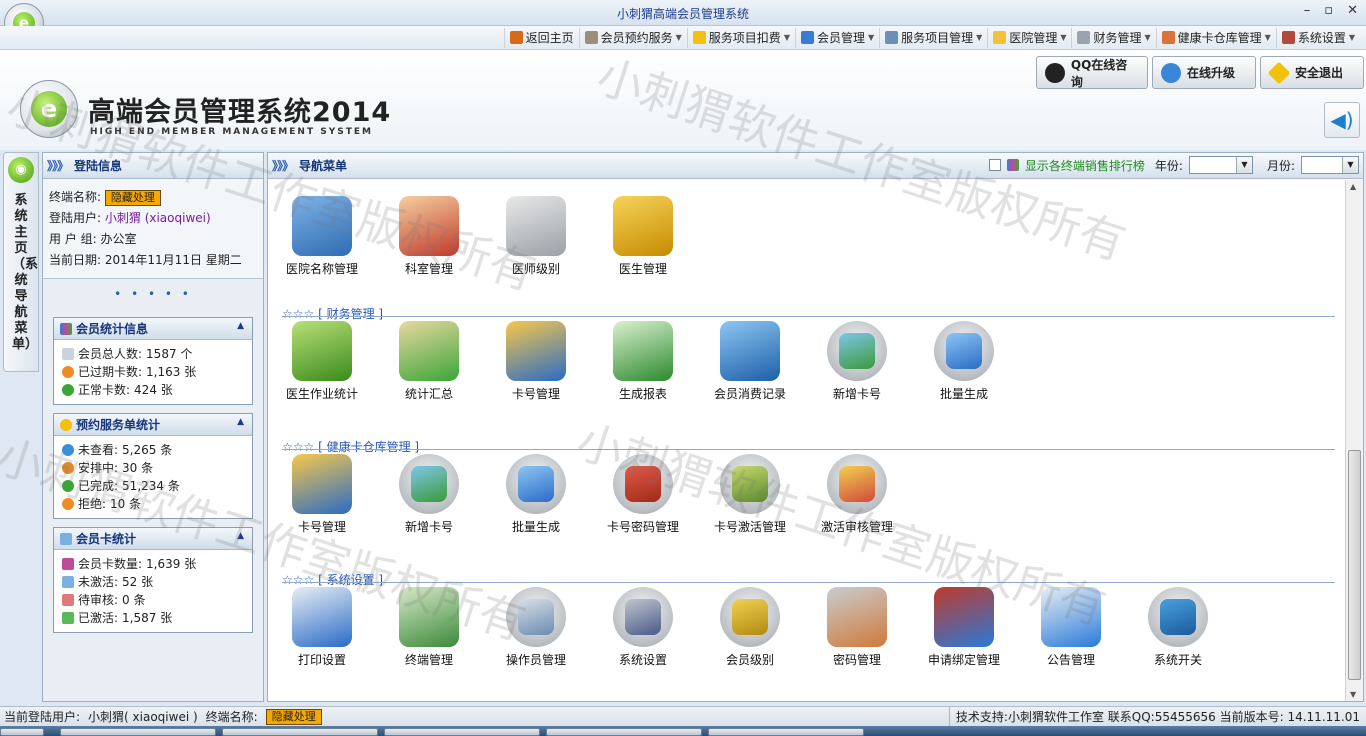  Describe the element at coordinates (1328, 10) in the screenshot. I see `maximize-button: ▫` at that location.